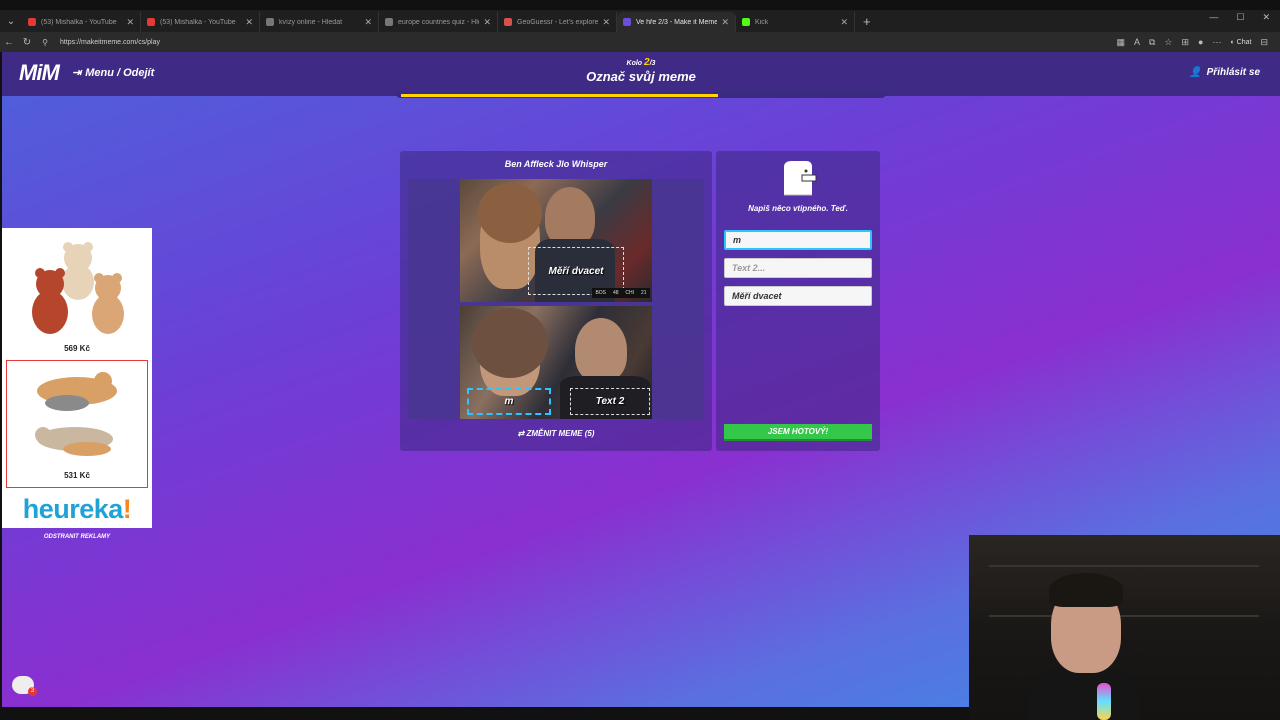 This screenshot has height=720, width=1280. I want to click on login-label: Přihlásit se, so click(1233, 72).